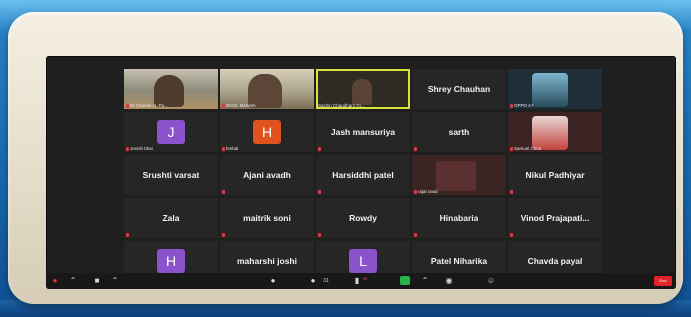  I want to click on participant-tile: Hinabaria, so click(459, 218).